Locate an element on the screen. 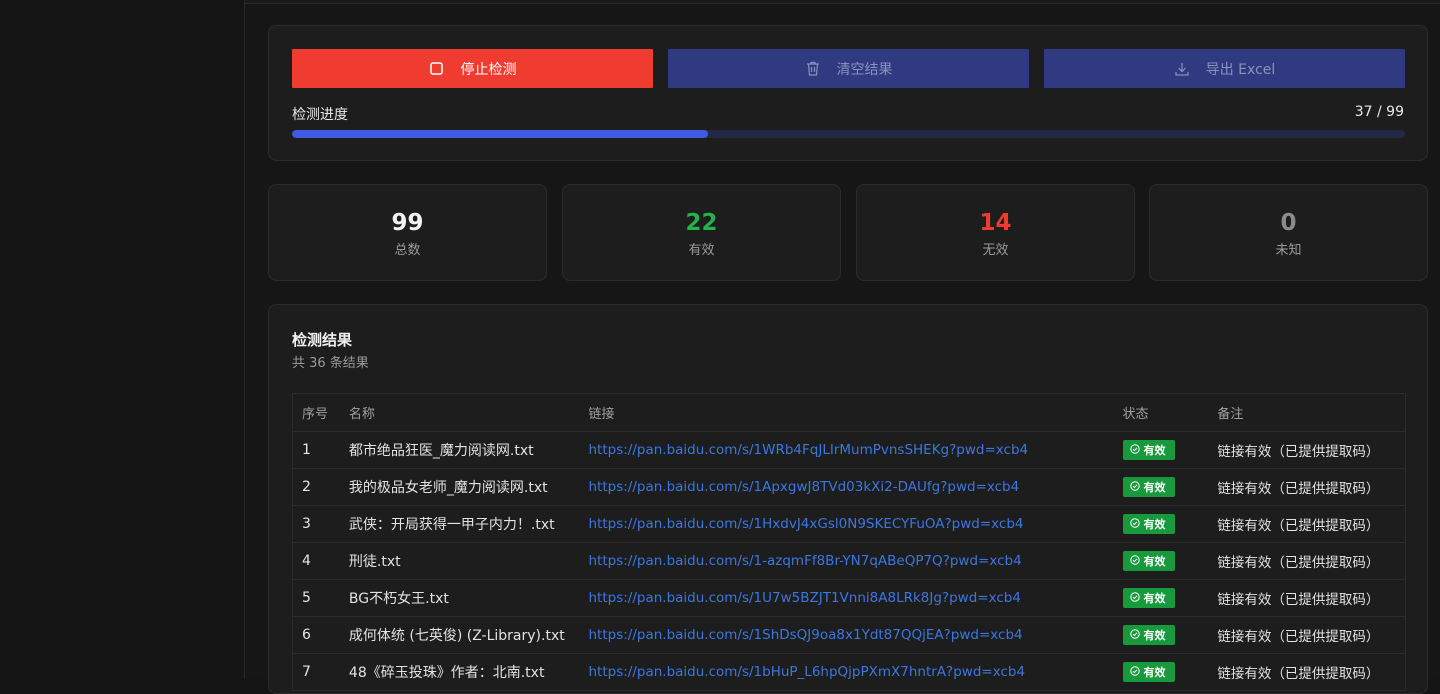 The image size is (1440, 694). results-title: 检测结果 is located at coordinates (322, 340).